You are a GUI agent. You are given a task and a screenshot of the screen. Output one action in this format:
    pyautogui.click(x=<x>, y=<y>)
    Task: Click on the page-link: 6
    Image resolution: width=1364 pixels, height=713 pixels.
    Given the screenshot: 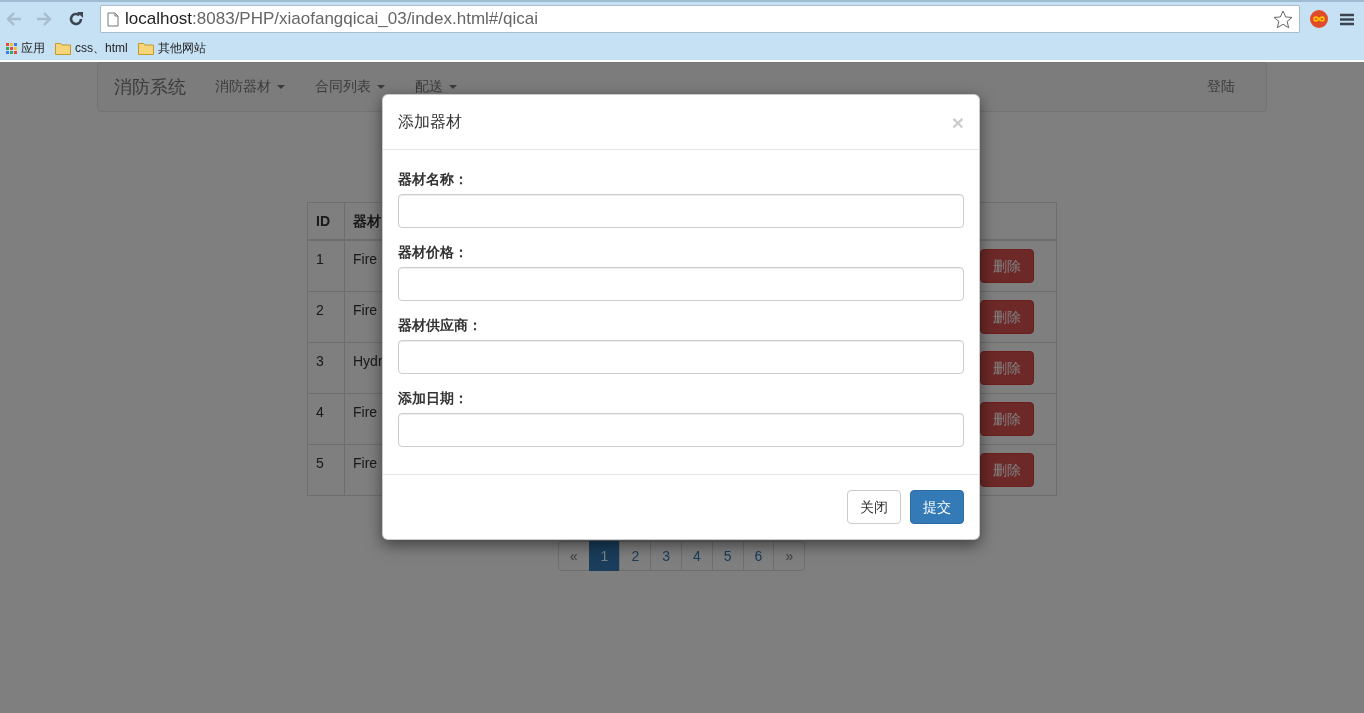 What is the action you would take?
    pyautogui.click(x=758, y=556)
    